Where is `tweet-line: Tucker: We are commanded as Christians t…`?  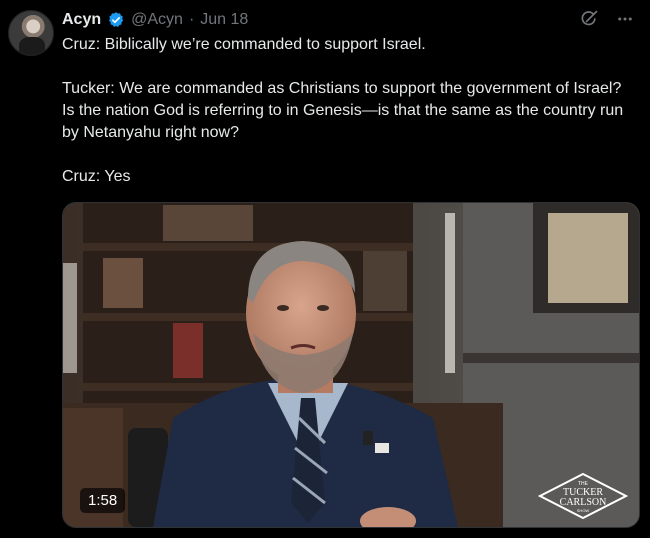 tweet-line: Tucker: We are commanded as Christians t… is located at coordinates (343, 110).